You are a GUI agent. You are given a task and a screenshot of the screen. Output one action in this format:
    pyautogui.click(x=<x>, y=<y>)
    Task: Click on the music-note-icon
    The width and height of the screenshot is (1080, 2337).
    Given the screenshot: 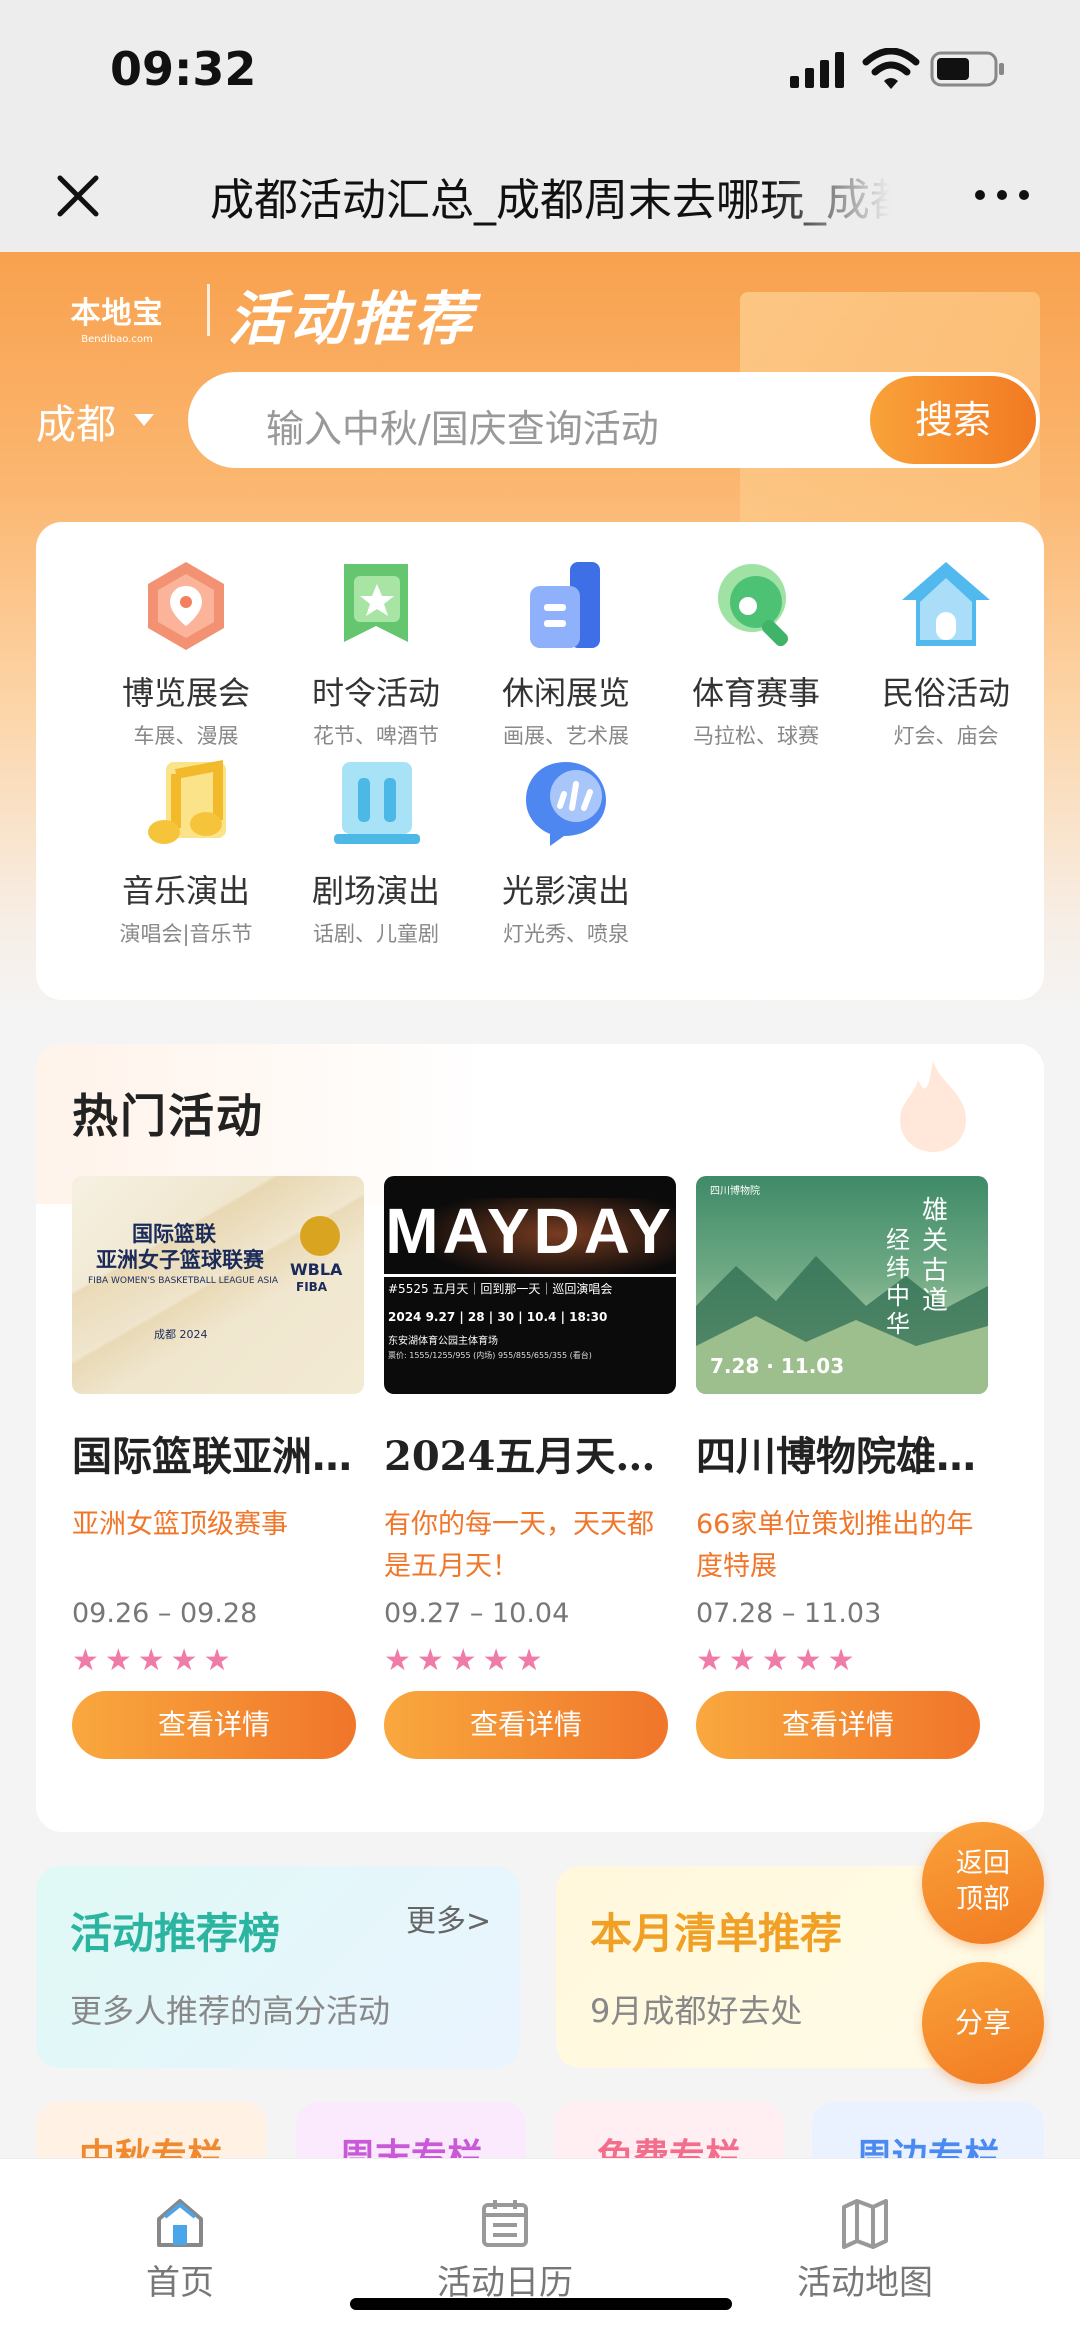 What is the action you would take?
    pyautogui.click(x=187, y=801)
    